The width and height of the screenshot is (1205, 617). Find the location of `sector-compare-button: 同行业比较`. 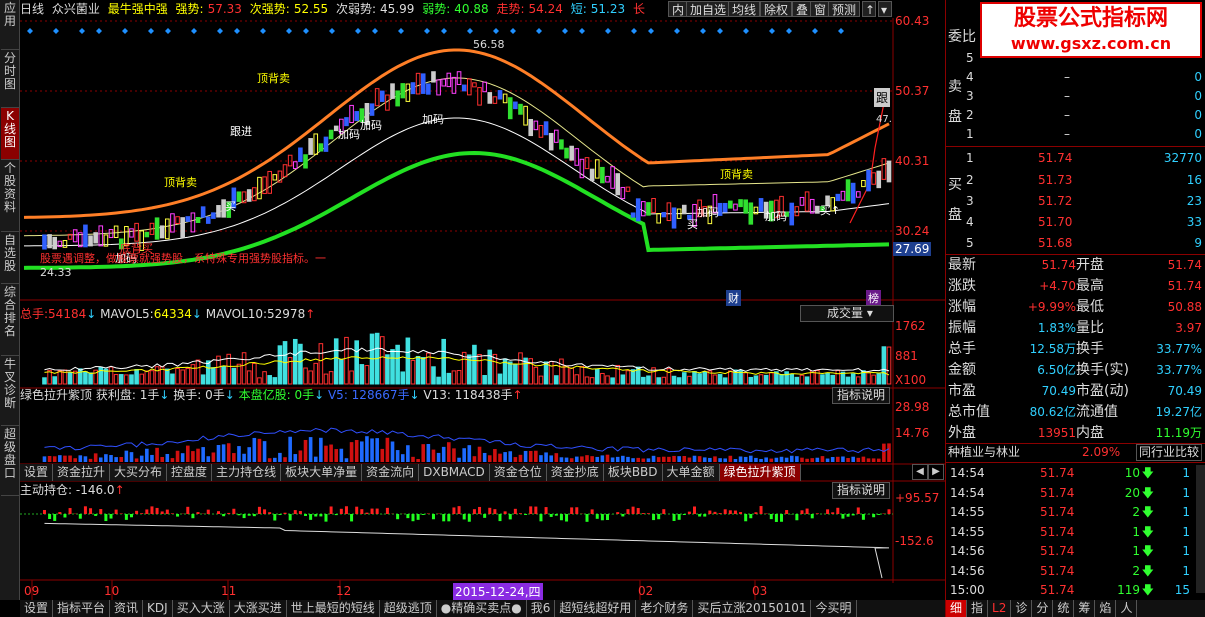

sector-compare-button: 同行业比较 is located at coordinates (1169, 452).